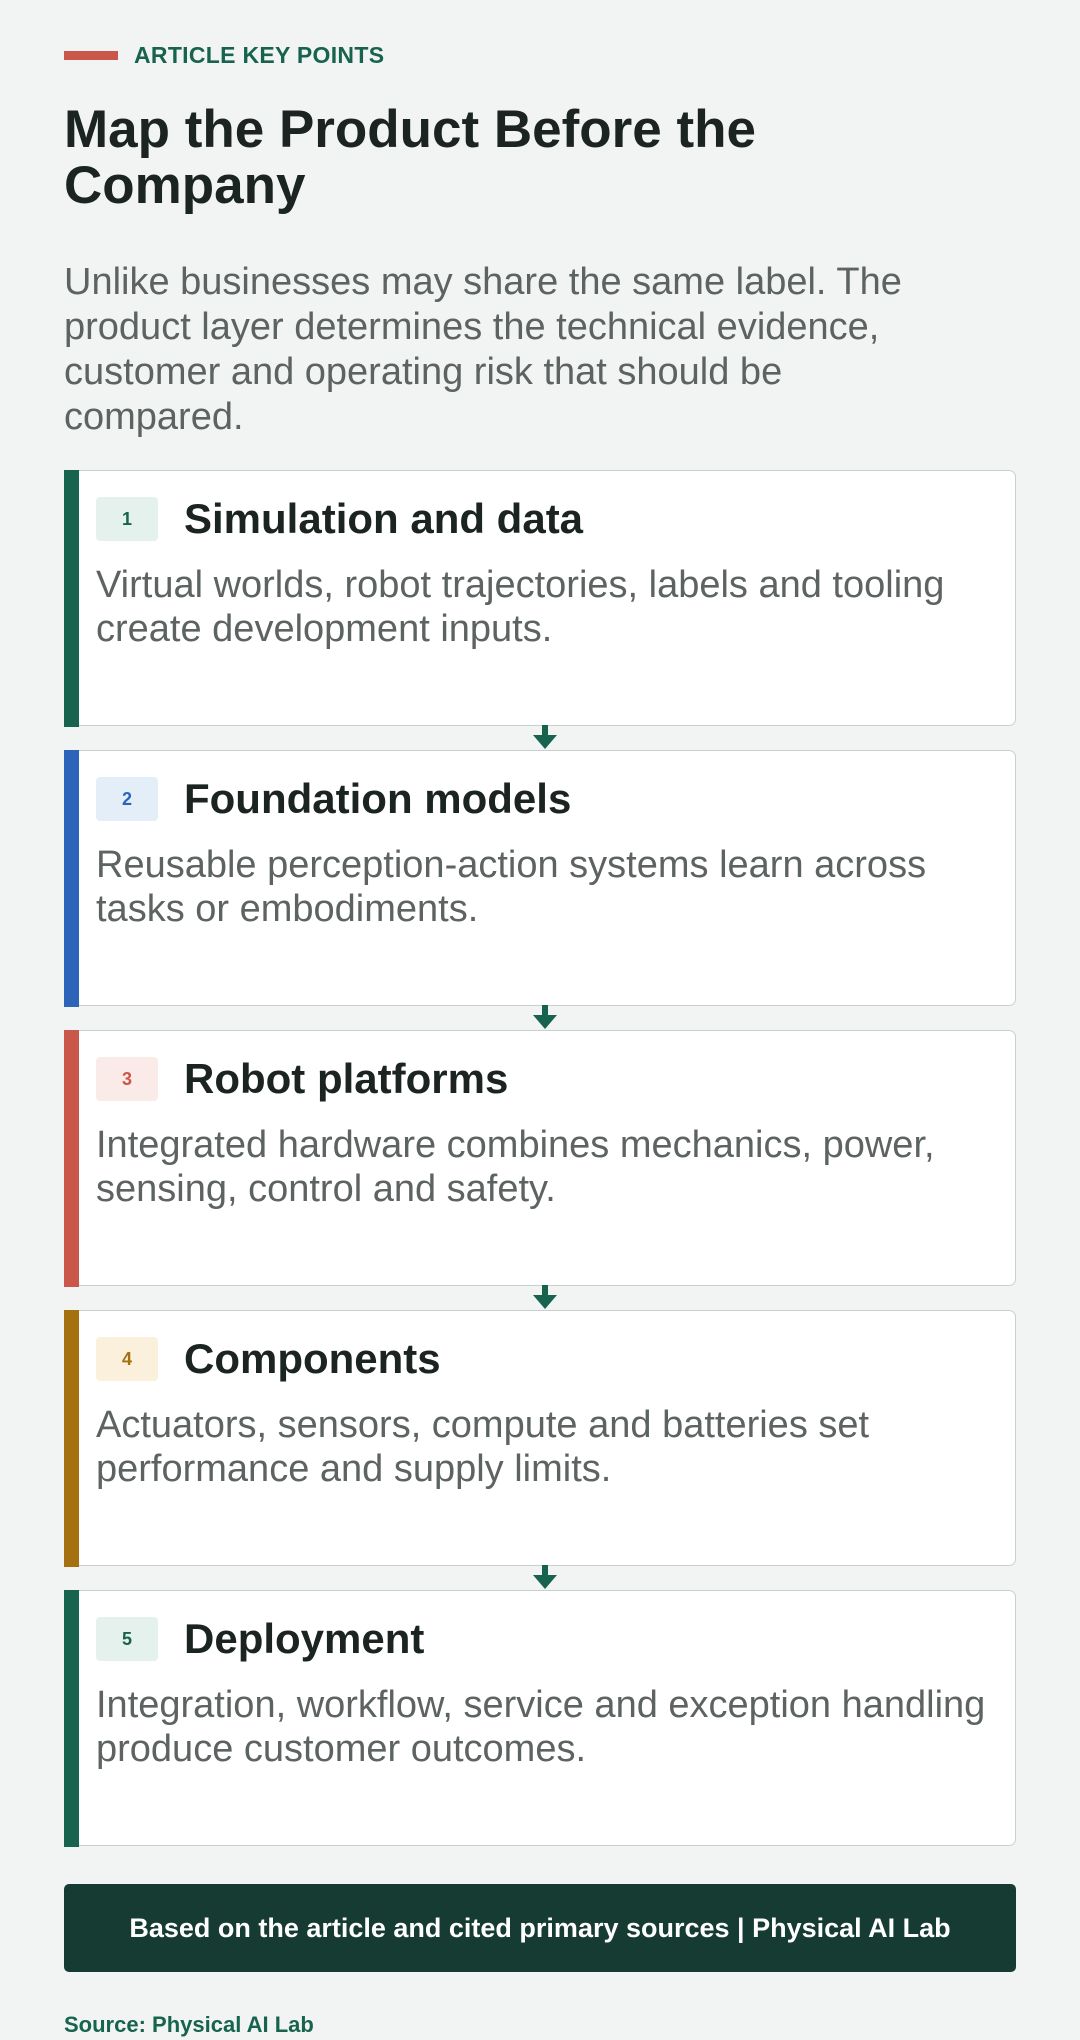  What do you see at coordinates (189, 2024) in the screenshot?
I see `source-credit: Source: Physical AI Lab` at bounding box center [189, 2024].